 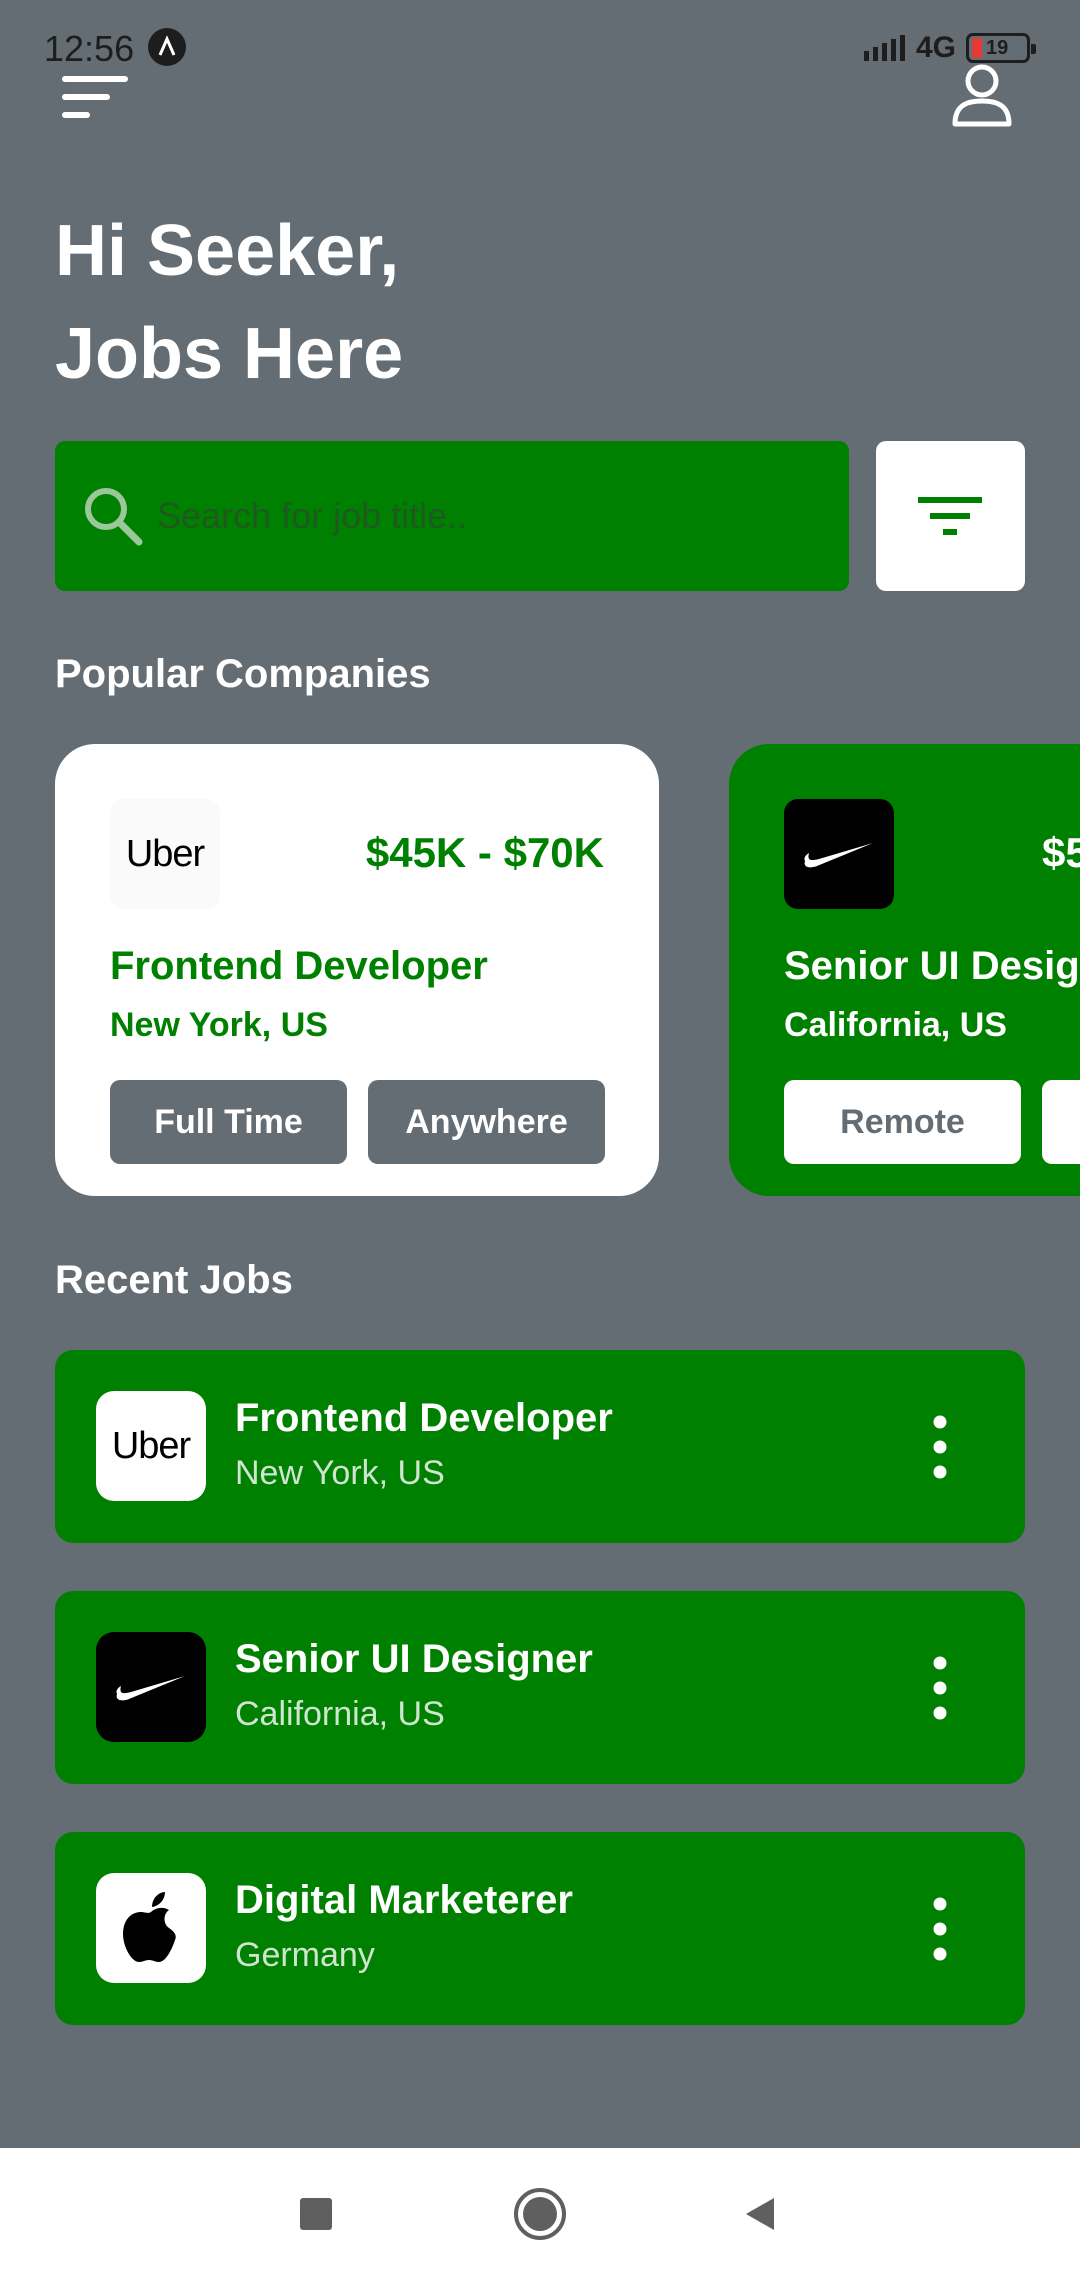 I want to click on job-title: Digital Marketerer, so click(x=404, y=1900).